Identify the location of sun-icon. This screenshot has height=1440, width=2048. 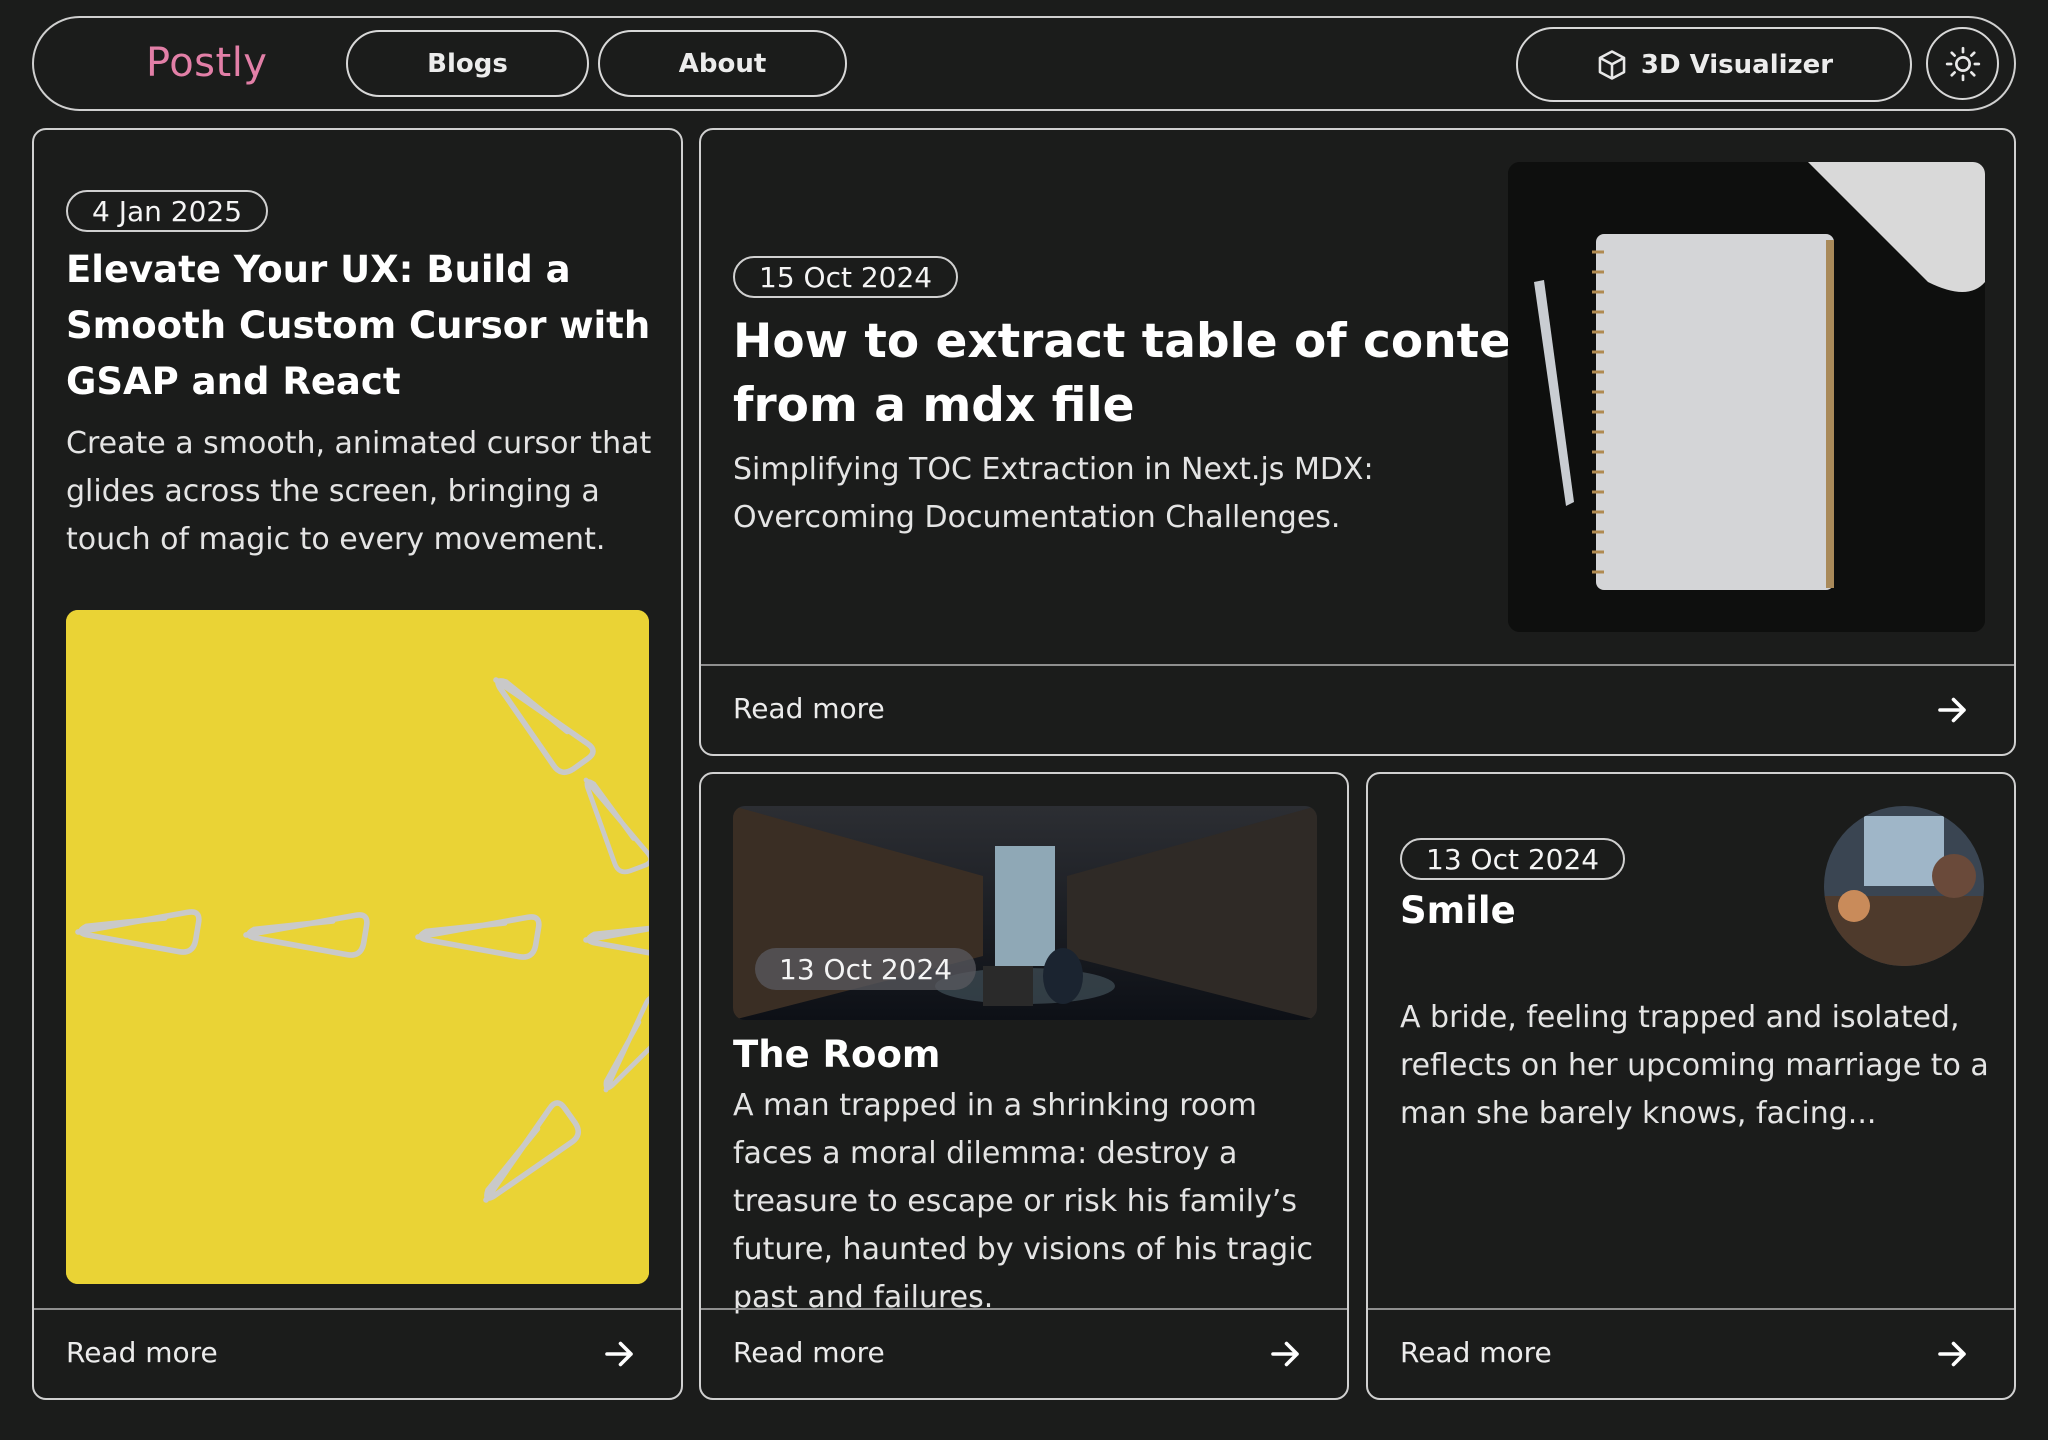
(1962, 63).